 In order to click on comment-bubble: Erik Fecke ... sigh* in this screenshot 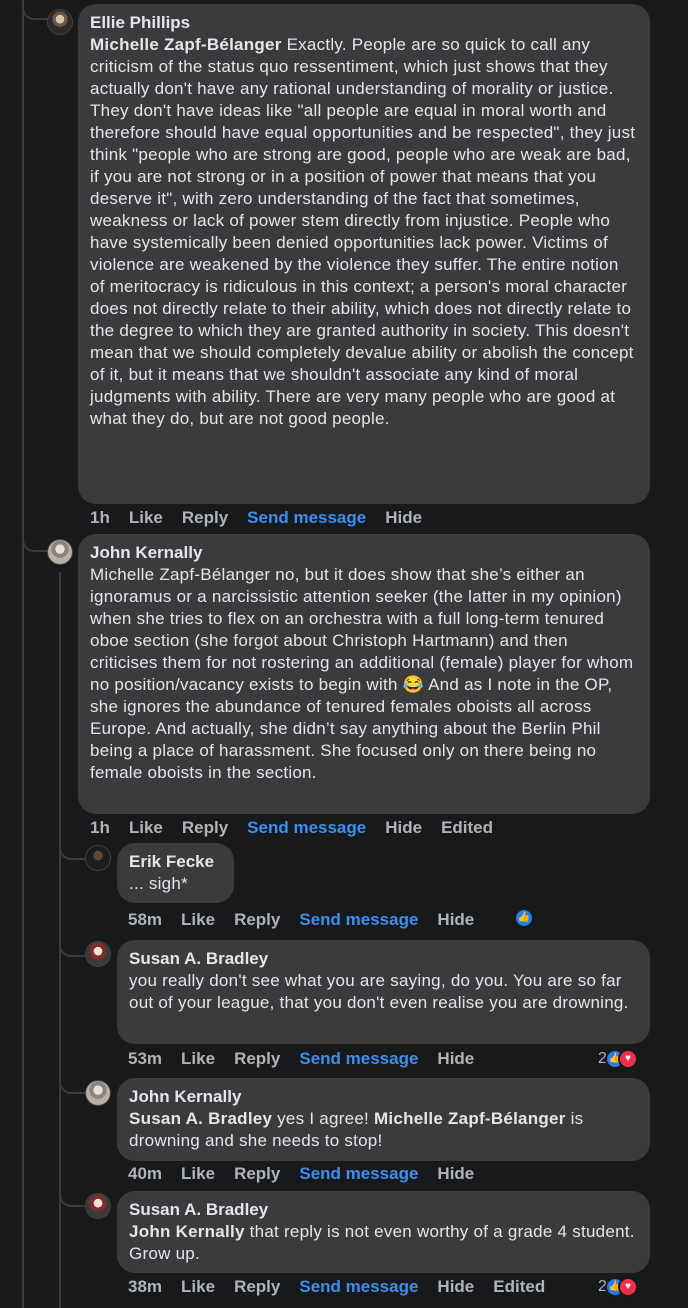, I will do `click(175, 873)`.